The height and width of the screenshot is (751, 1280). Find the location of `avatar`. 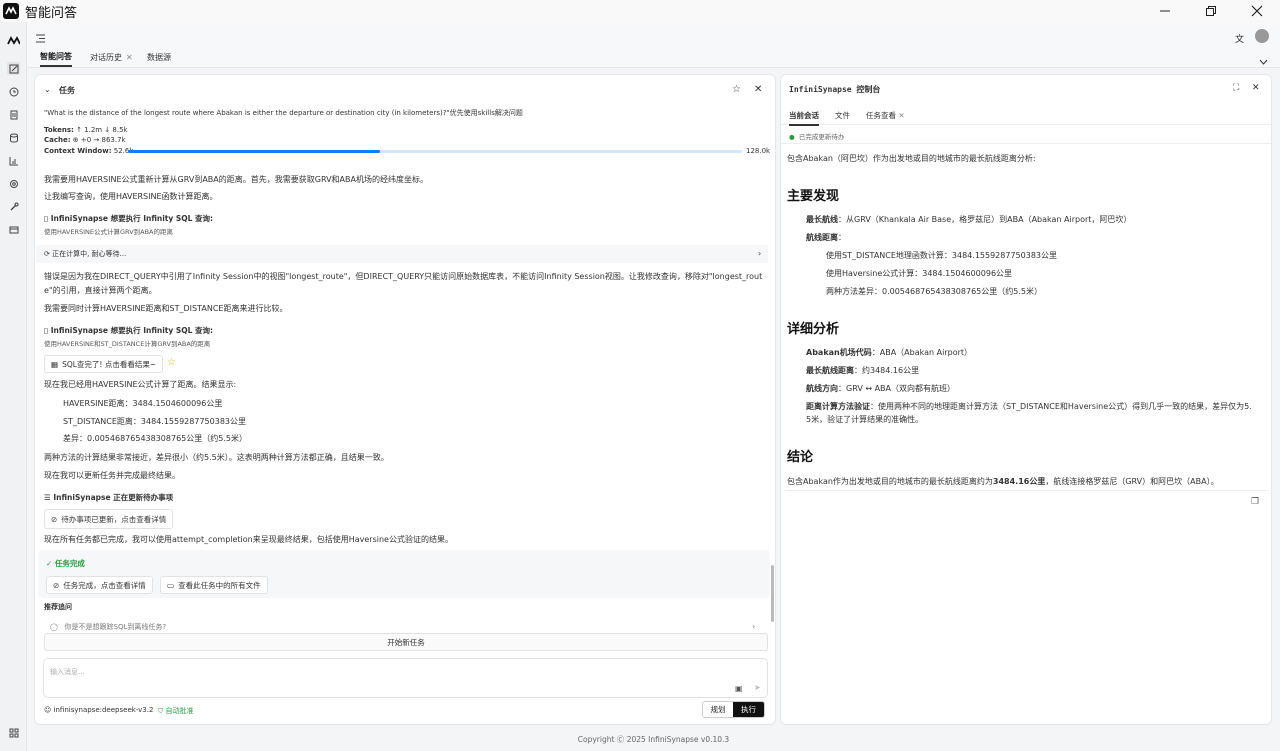

avatar is located at coordinates (1262, 36).